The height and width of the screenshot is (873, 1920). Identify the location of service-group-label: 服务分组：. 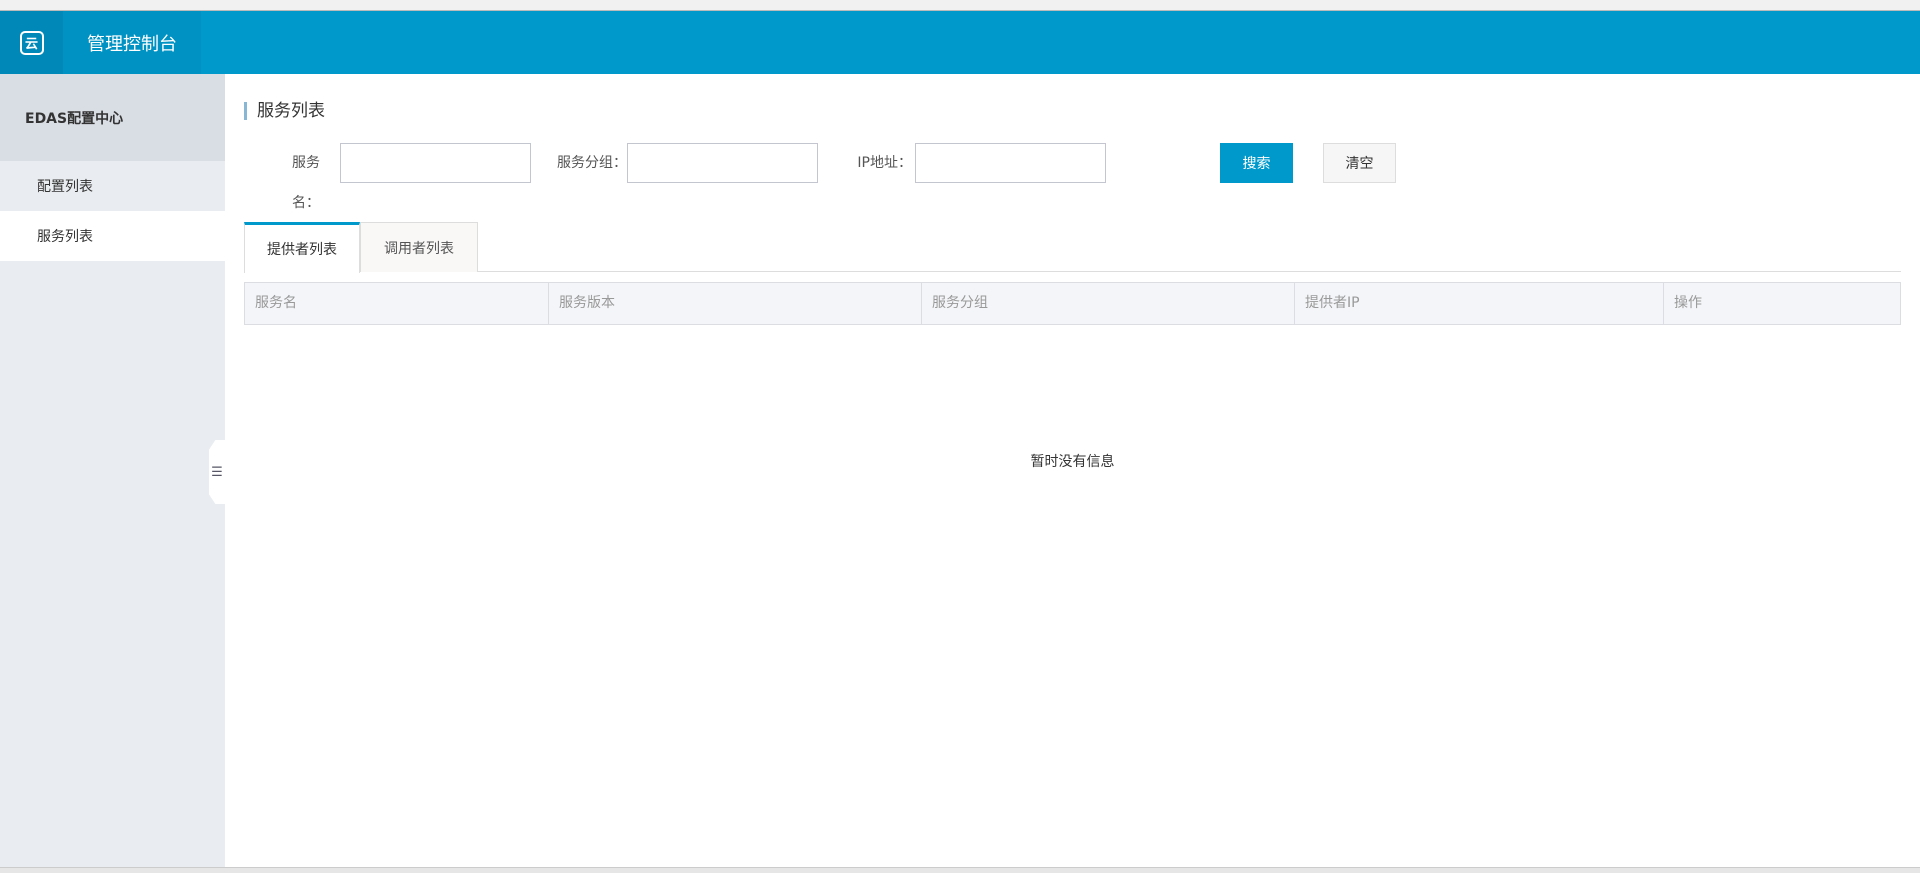
(592, 163).